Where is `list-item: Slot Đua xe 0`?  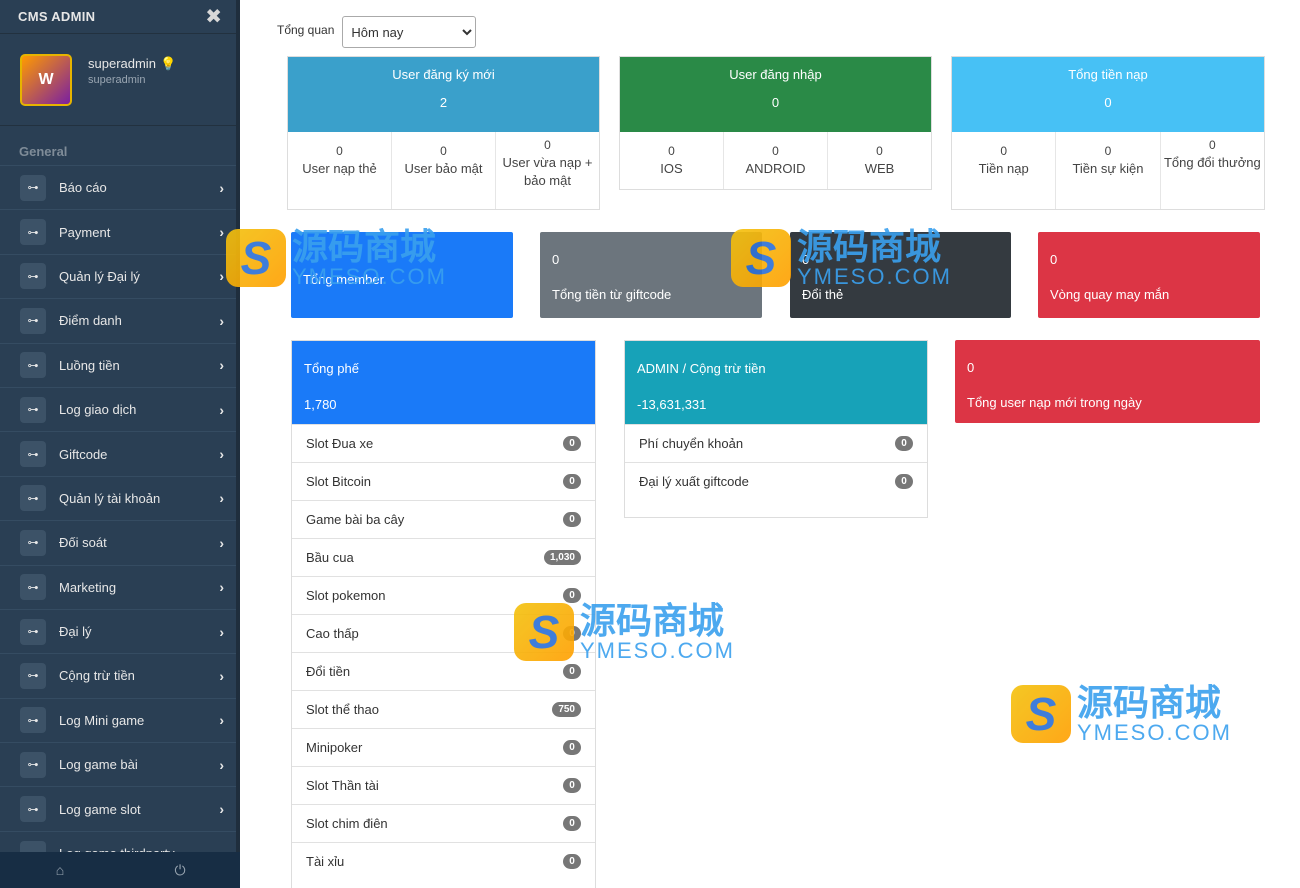
list-item: Slot Đua xe 0 is located at coordinates (443, 443).